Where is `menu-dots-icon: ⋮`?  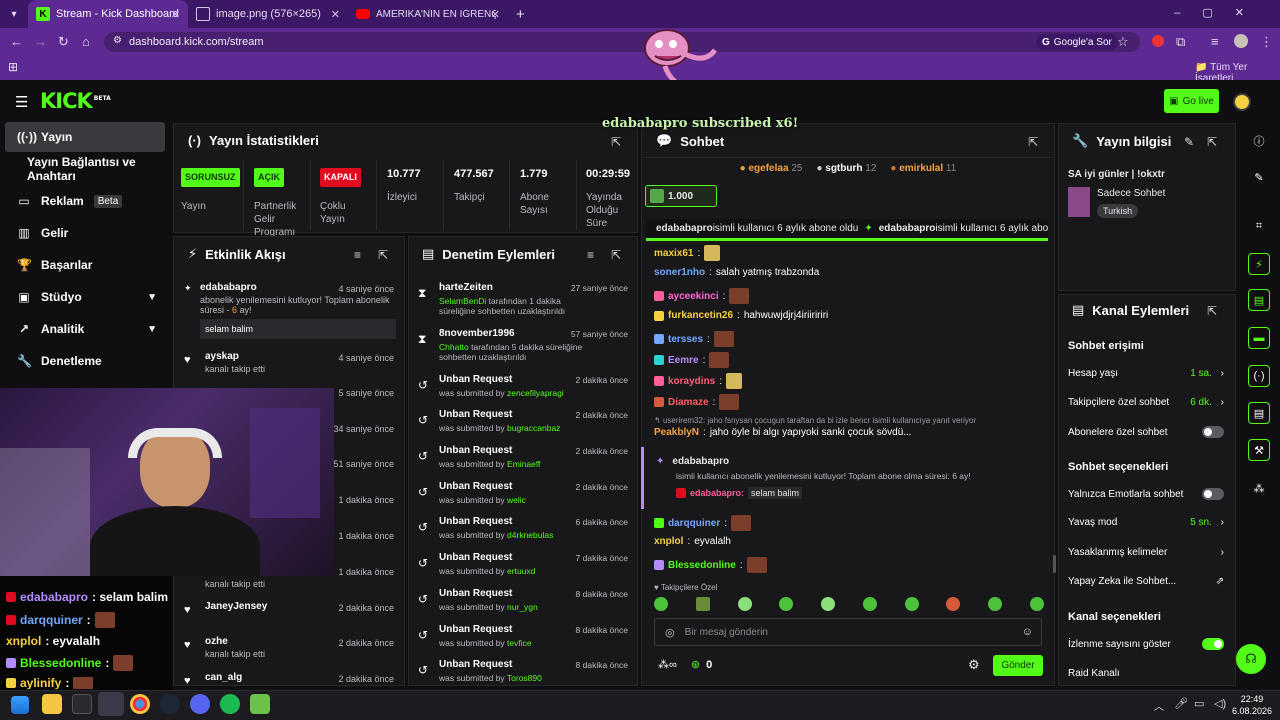
menu-dots-icon: ⋮ is located at coordinates (1266, 42).